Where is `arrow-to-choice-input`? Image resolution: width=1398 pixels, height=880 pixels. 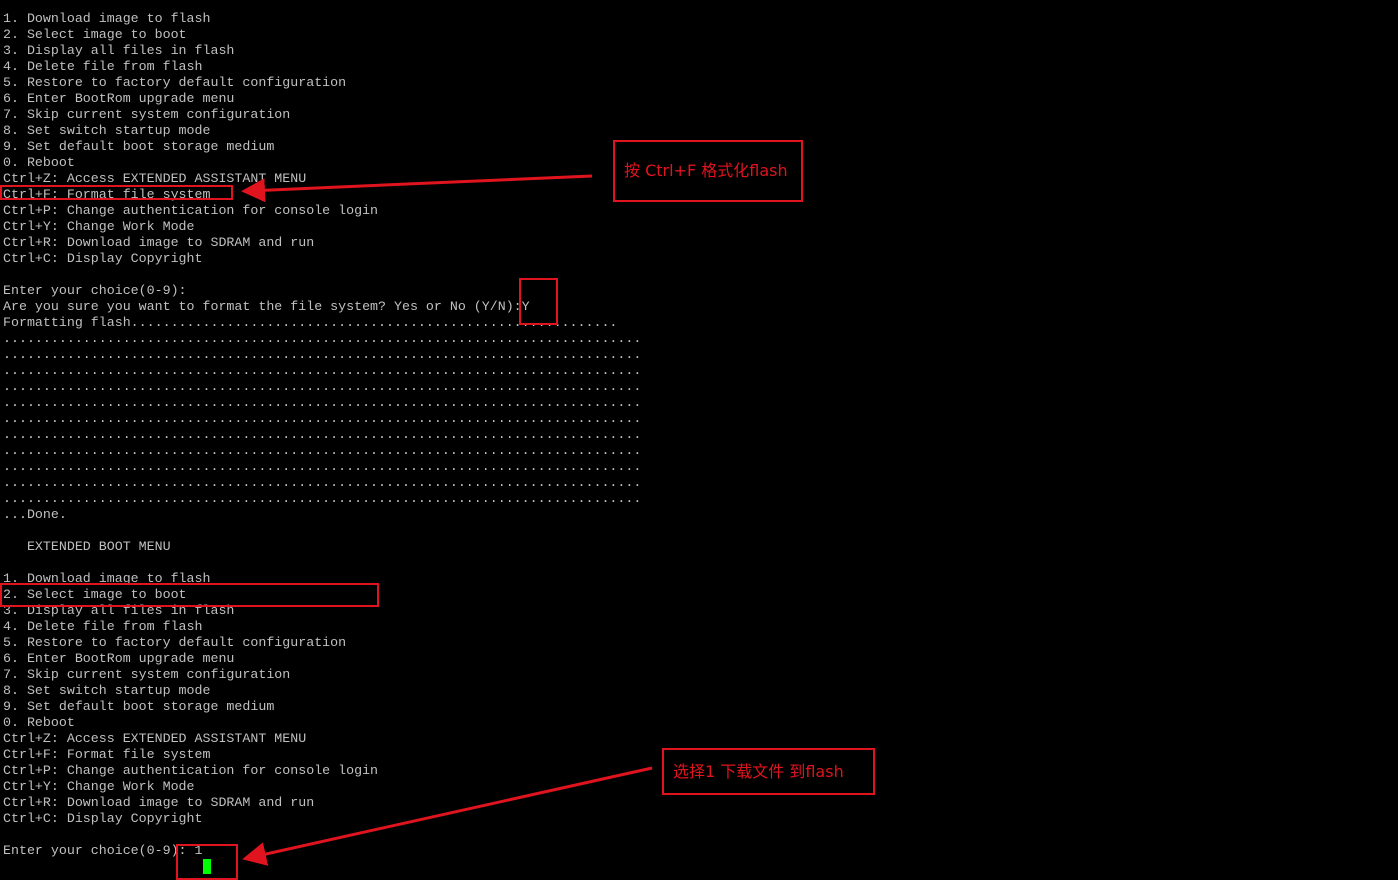
arrow-to-choice-input is located at coordinates (447, 816).